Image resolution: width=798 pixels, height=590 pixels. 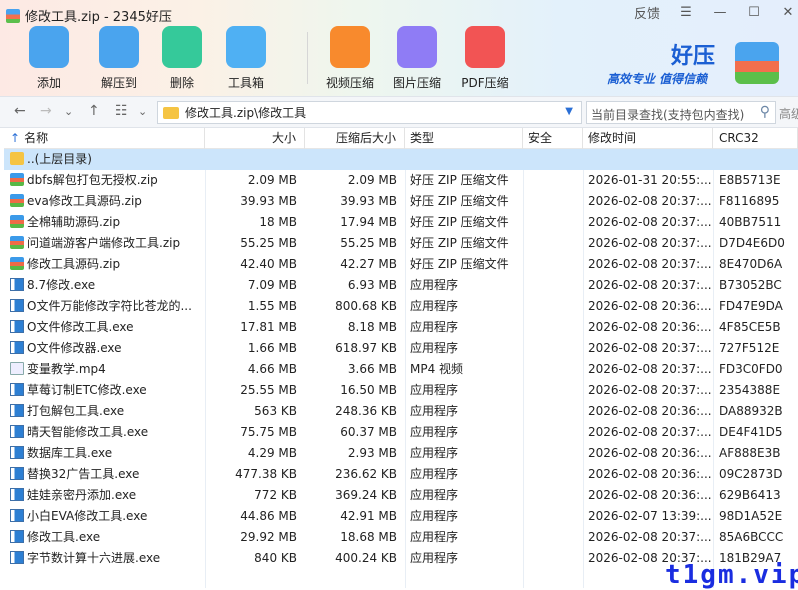 I want to click on search-icon: ⚲, so click(x=765, y=112).